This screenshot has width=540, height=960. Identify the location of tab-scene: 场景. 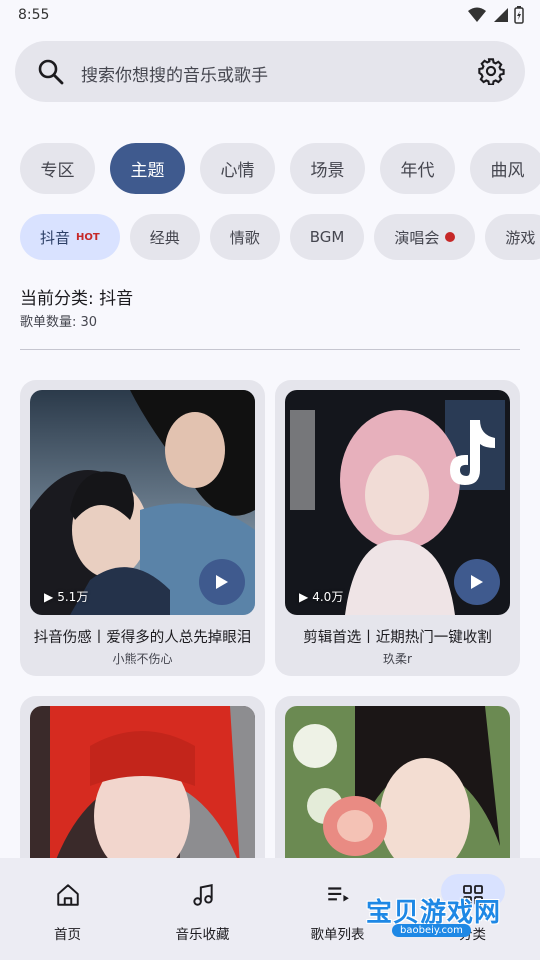
(327, 168).